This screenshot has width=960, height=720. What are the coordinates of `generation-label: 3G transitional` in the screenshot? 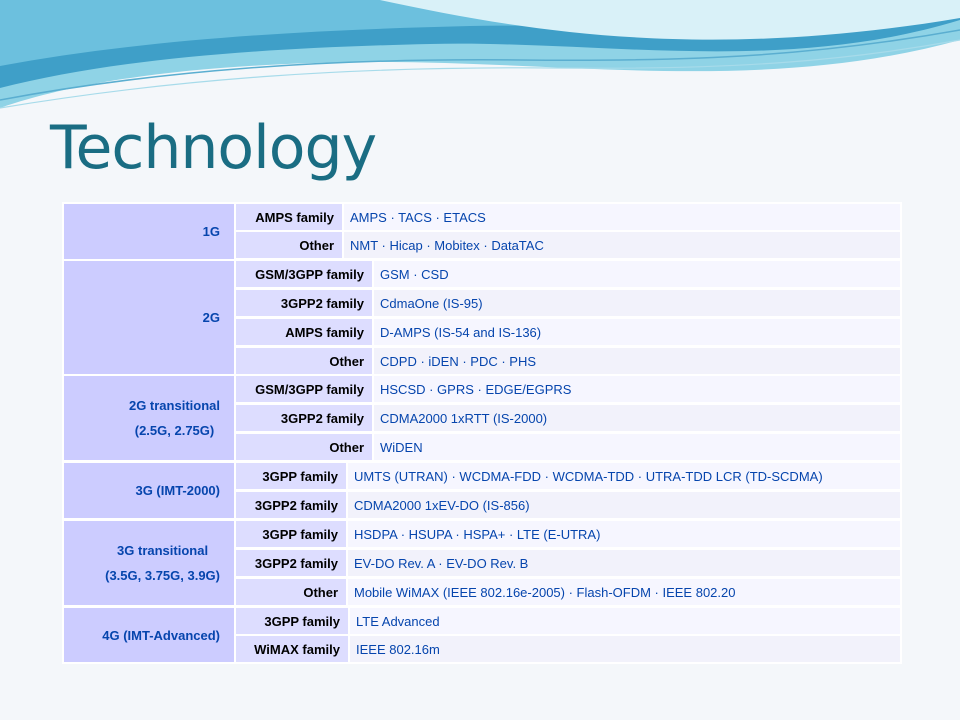 It's located at (162, 550).